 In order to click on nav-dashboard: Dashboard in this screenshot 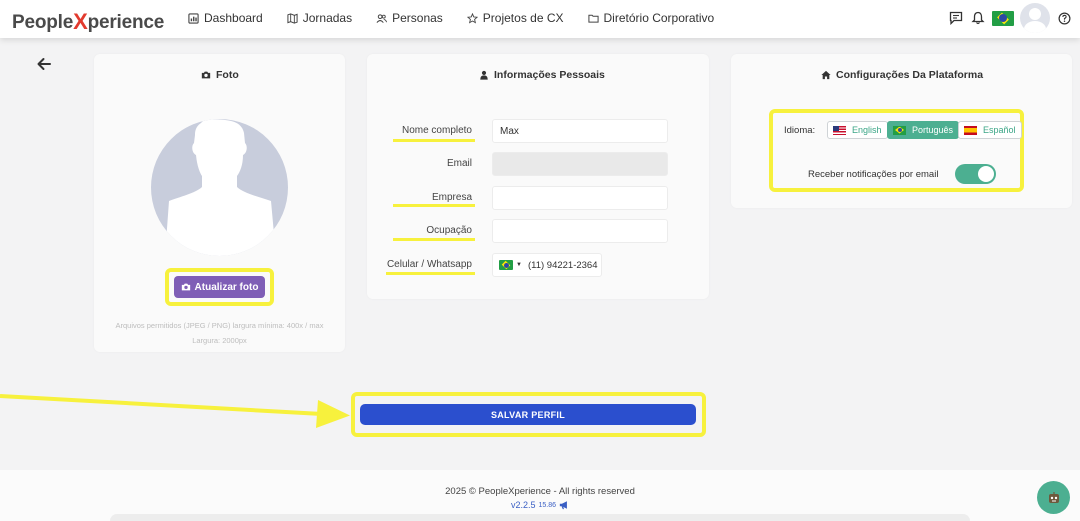, I will do `click(225, 18)`.